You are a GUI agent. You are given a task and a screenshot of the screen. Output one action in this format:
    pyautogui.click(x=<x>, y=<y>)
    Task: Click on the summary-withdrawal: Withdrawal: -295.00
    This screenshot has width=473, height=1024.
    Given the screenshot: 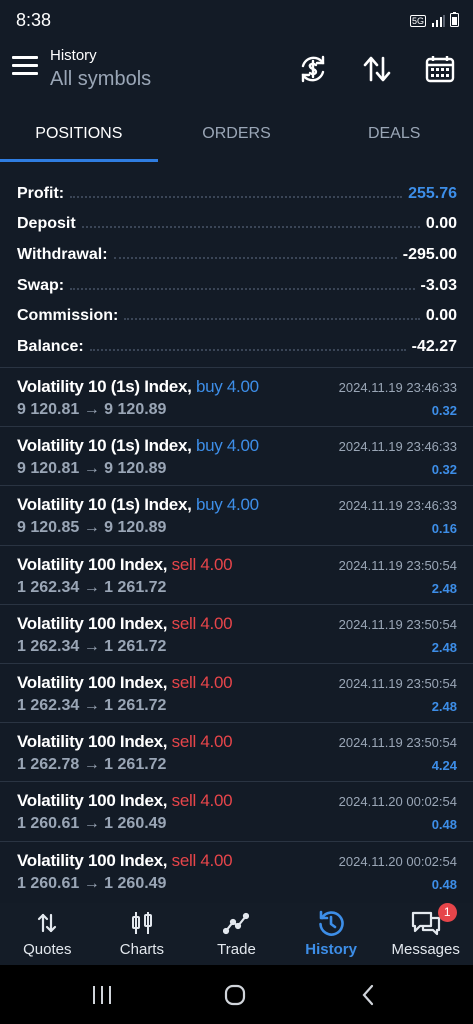 What is the action you would take?
    pyautogui.click(x=237, y=248)
    